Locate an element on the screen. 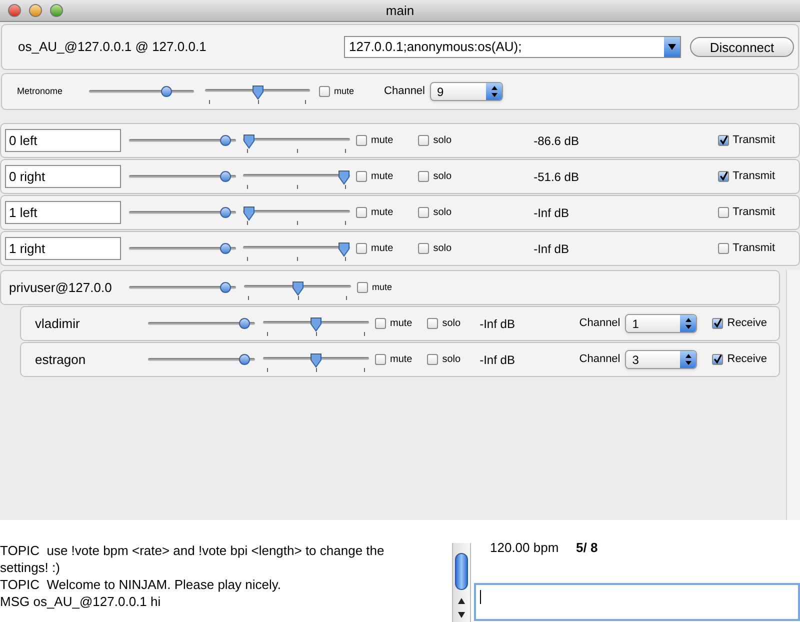 This screenshot has width=800, height=622. zoom-icon is located at coordinates (56, 10).